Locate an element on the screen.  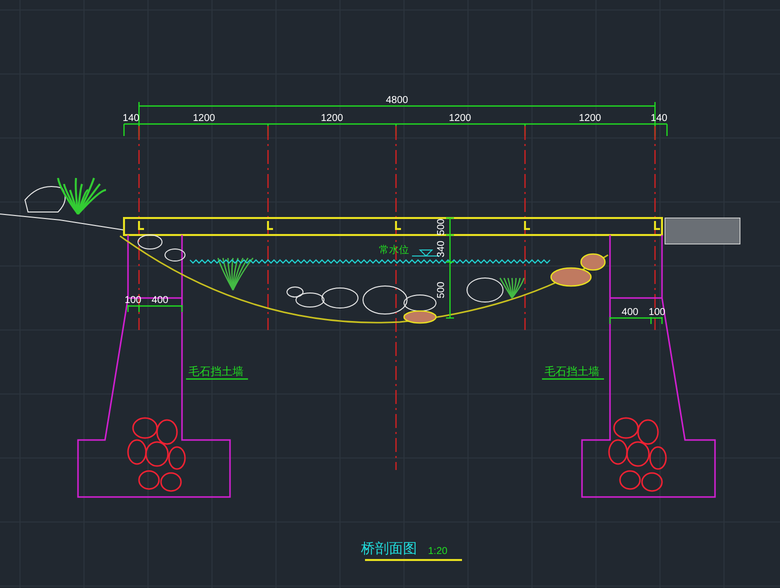
scale-text: 1:20 is located at coordinates (438, 551).